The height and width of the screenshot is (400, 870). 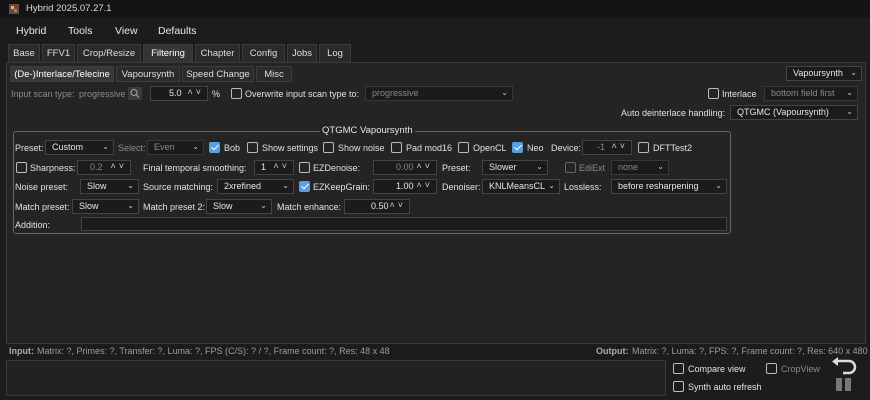 What do you see at coordinates (824, 73) in the screenshot?
I see `engine-select: Vapoursynth ⌄` at bounding box center [824, 73].